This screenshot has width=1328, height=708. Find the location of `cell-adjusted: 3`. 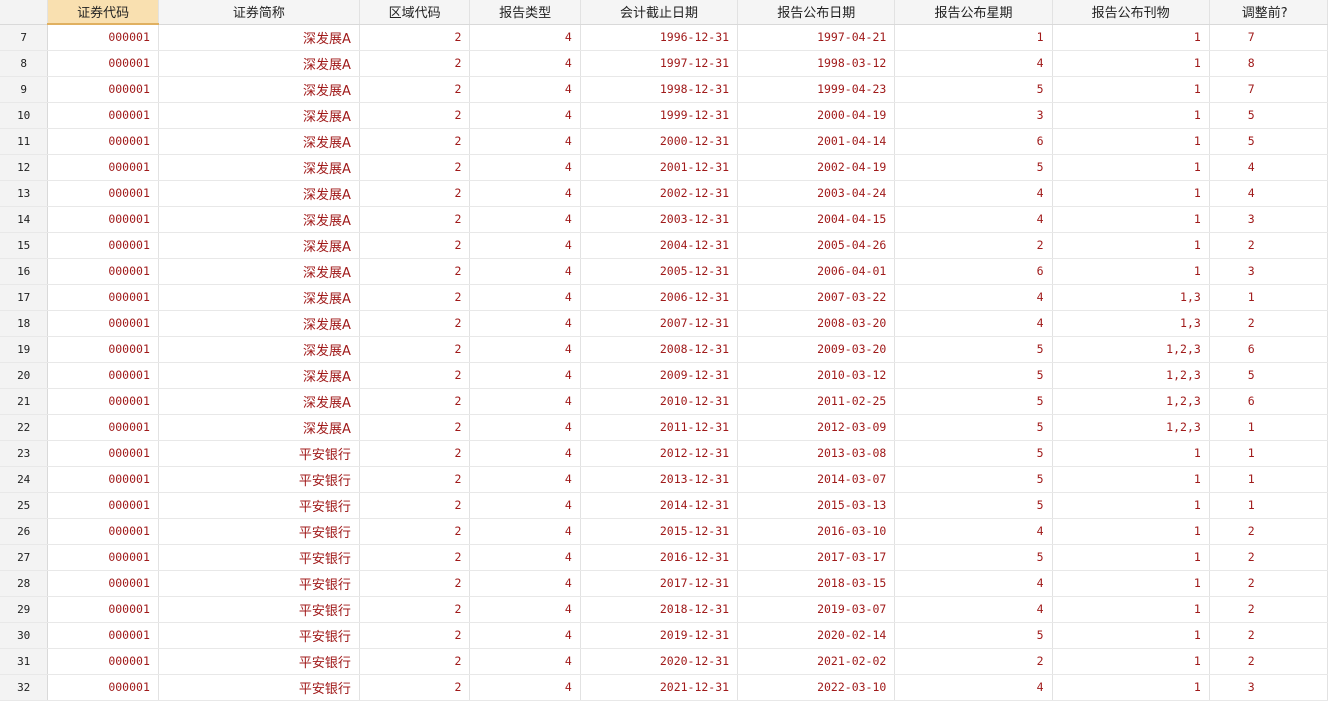

cell-adjusted: 3 is located at coordinates (1268, 271).